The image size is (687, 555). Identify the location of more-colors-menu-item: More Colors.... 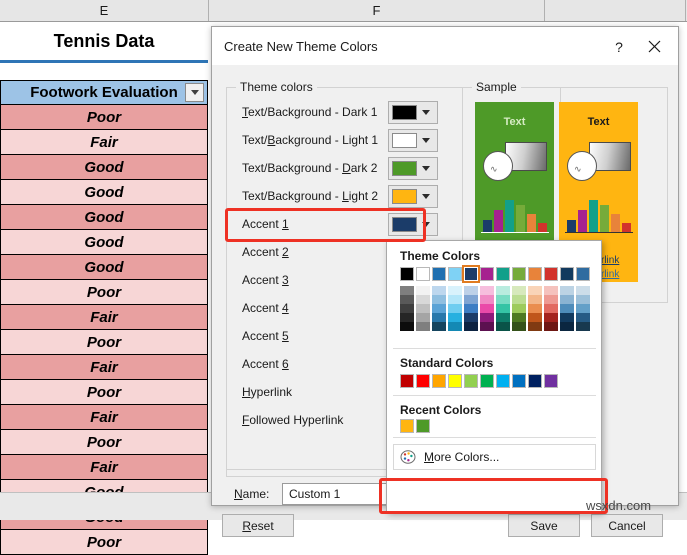
(494, 457).